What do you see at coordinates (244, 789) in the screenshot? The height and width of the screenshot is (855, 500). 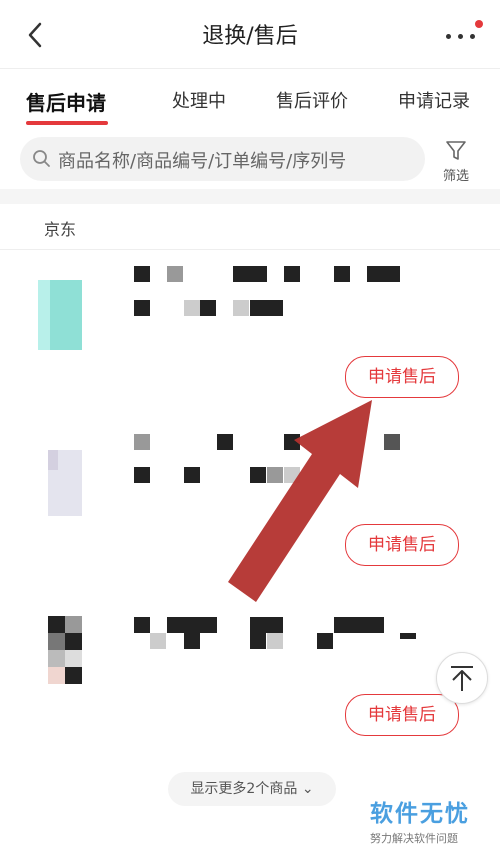 I see `show-more-label: 显示更多2个商品` at bounding box center [244, 789].